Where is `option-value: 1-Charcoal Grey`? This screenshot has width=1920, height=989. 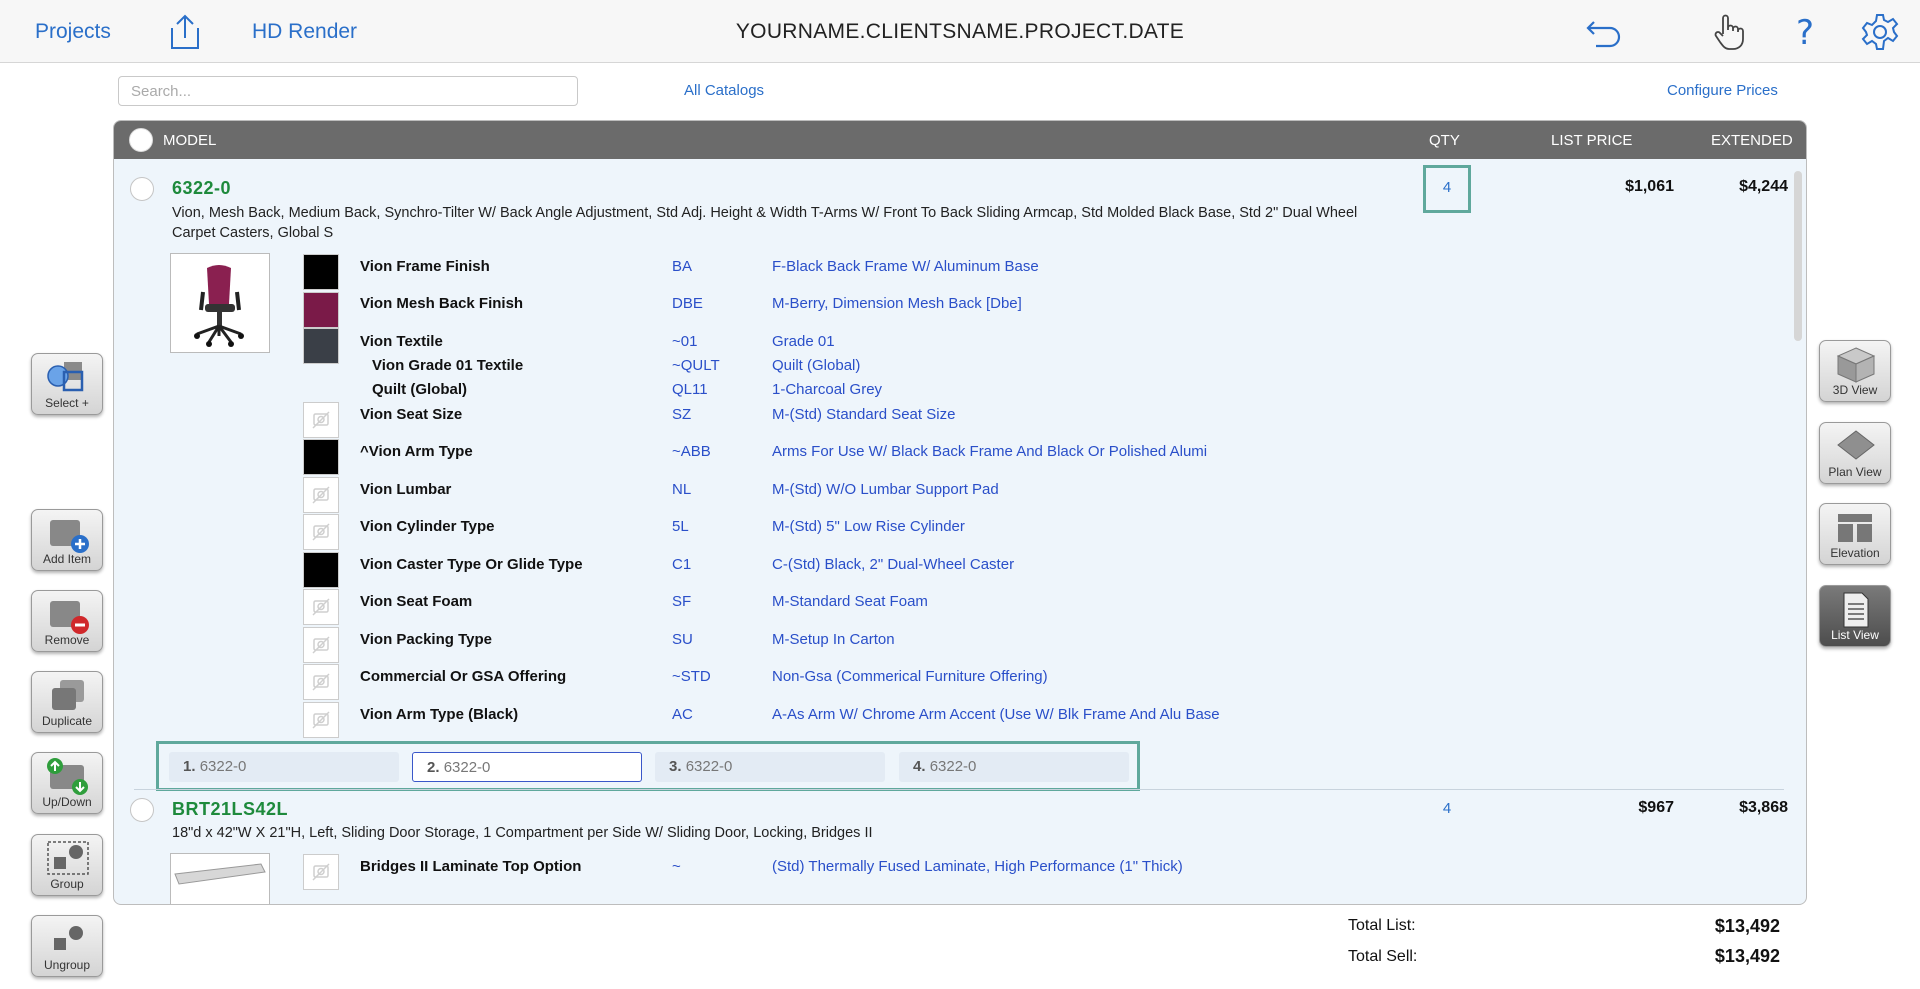 option-value: 1-Charcoal Grey is located at coordinates (827, 389).